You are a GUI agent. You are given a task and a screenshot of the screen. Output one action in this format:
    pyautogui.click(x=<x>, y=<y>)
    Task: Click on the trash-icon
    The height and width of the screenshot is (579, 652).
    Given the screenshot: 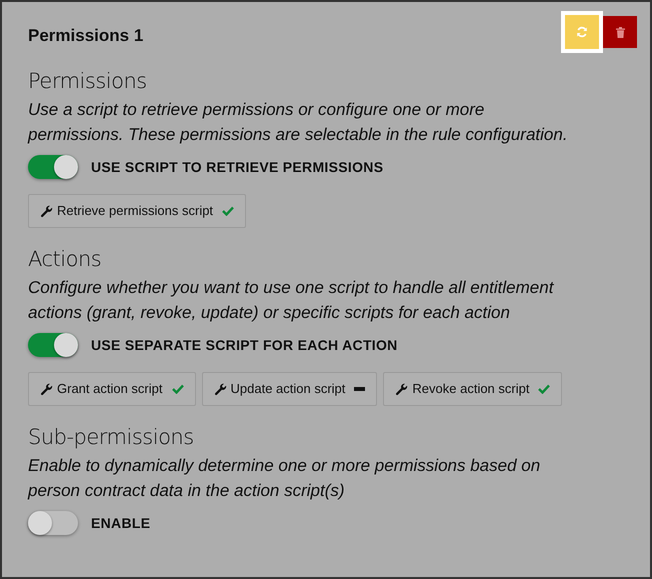 What is the action you would take?
    pyautogui.click(x=620, y=32)
    